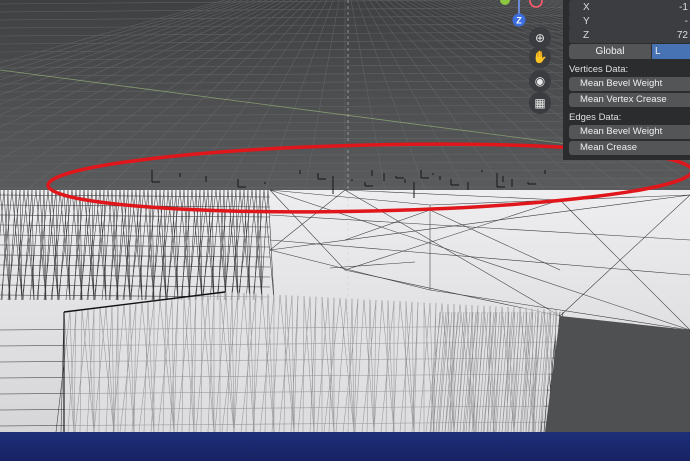 This screenshot has width=690, height=461. I want to click on mean-crease-field: Mean Crease, so click(629, 148).